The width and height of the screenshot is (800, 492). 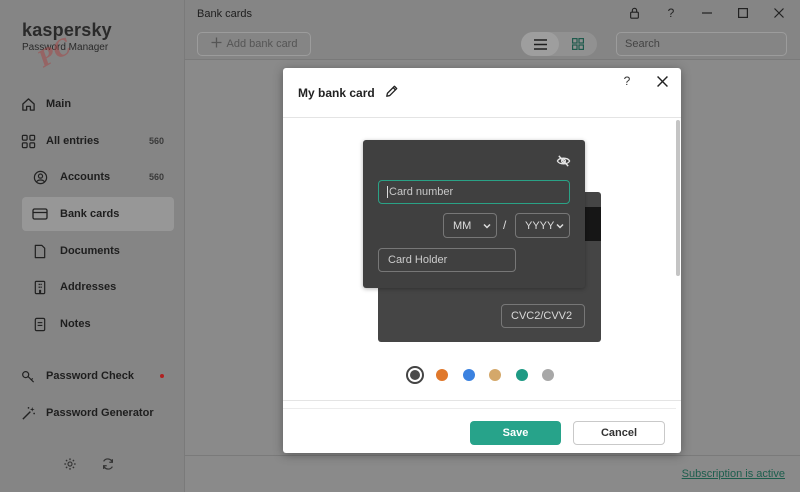 I want to click on sync-icon, so click(x=108, y=464).